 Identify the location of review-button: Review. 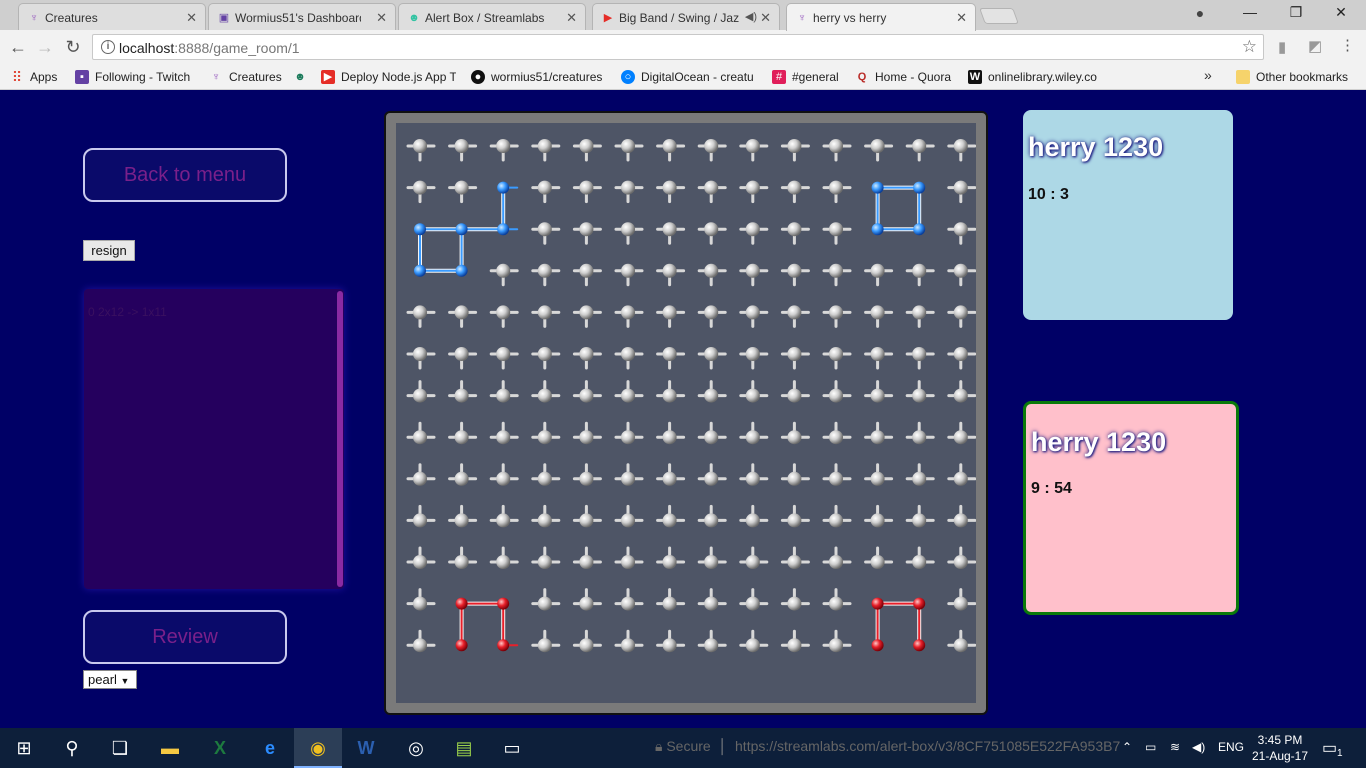
(185, 637).